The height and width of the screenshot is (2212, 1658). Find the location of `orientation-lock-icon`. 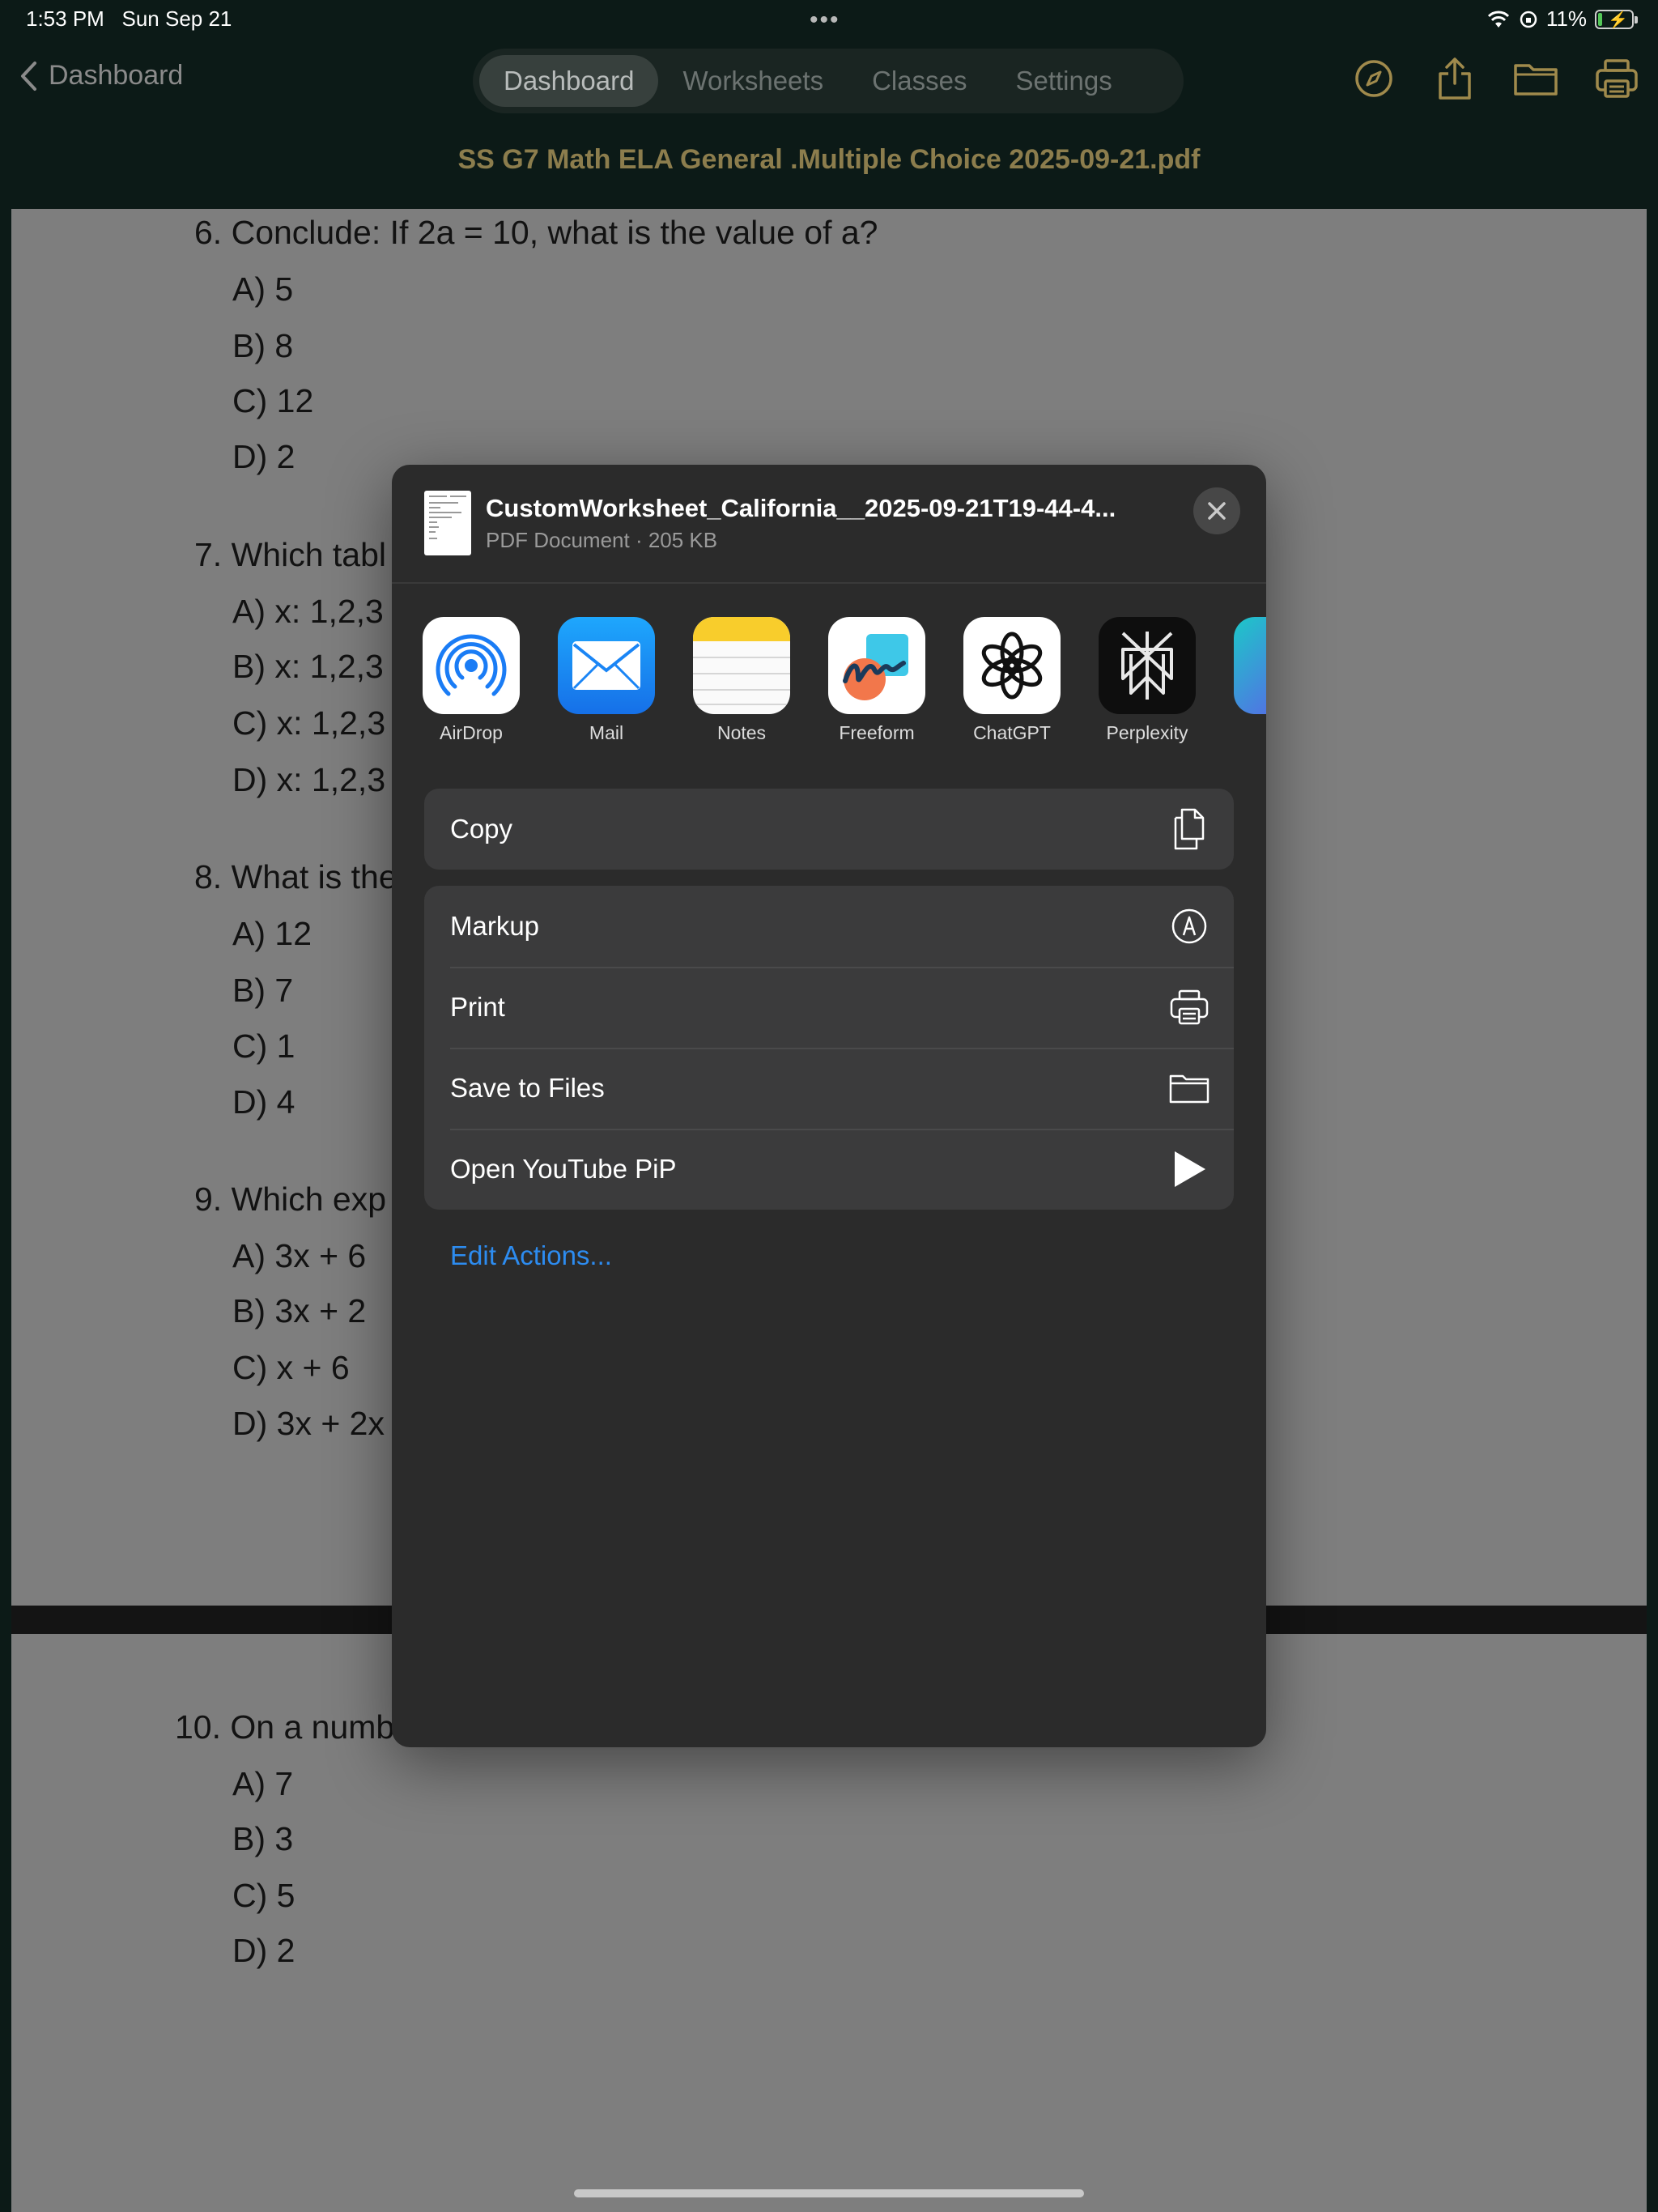

orientation-lock-icon is located at coordinates (1528, 19).